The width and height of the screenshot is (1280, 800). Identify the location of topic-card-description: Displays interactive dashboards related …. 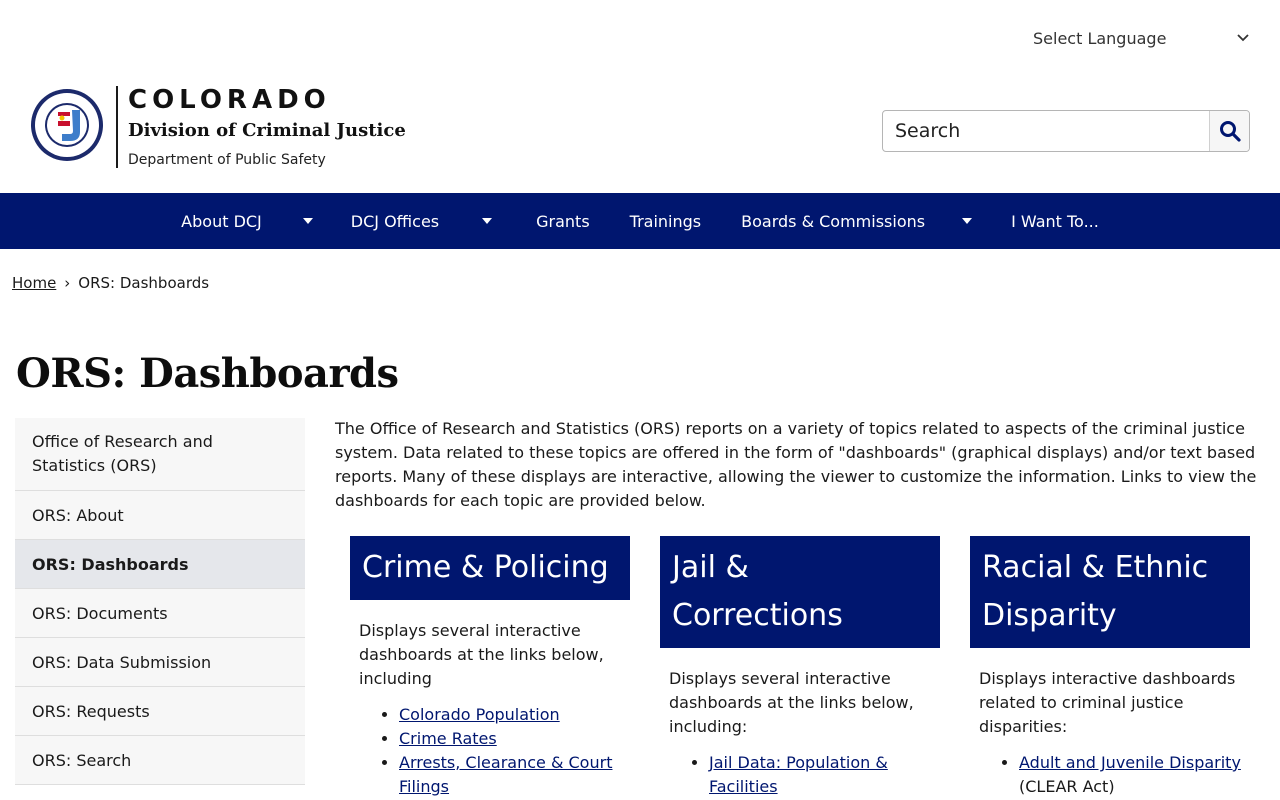
(1107, 702).